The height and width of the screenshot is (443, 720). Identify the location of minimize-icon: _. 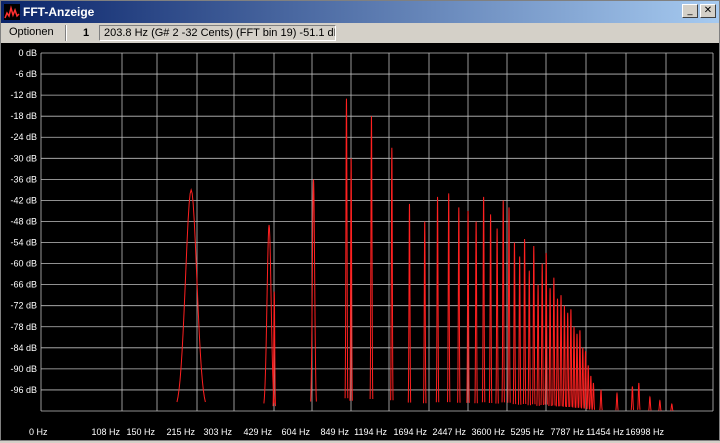
(690, 10).